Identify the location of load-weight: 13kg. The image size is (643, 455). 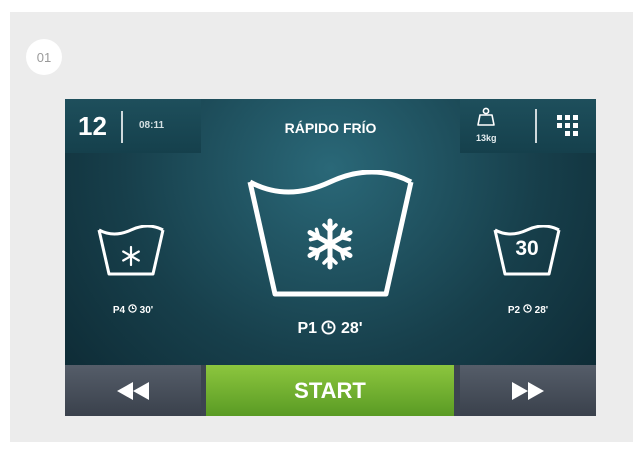
(486, 138).